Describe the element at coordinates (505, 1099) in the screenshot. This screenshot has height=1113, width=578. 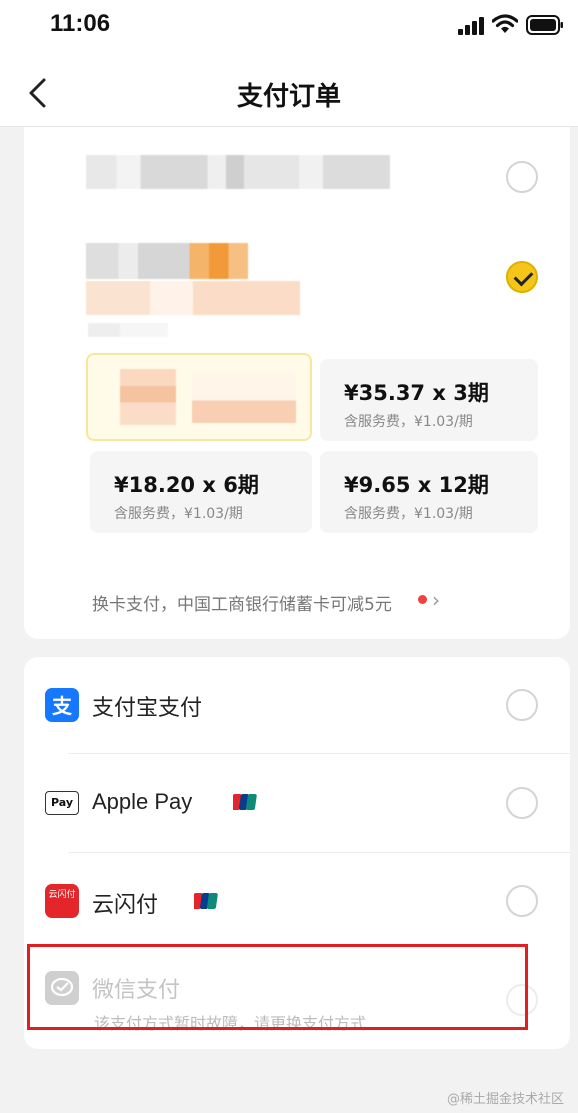
I see `watermark: @稀土掘金技术社区` at that location.